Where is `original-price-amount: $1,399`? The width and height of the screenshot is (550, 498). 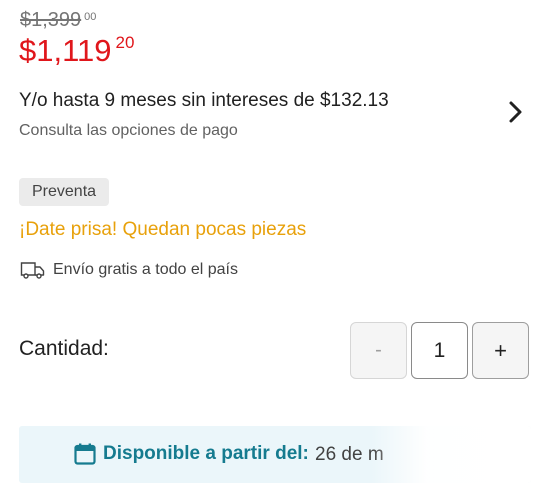 original-price-amount: $1,399 is located at coordinates (51, 20).